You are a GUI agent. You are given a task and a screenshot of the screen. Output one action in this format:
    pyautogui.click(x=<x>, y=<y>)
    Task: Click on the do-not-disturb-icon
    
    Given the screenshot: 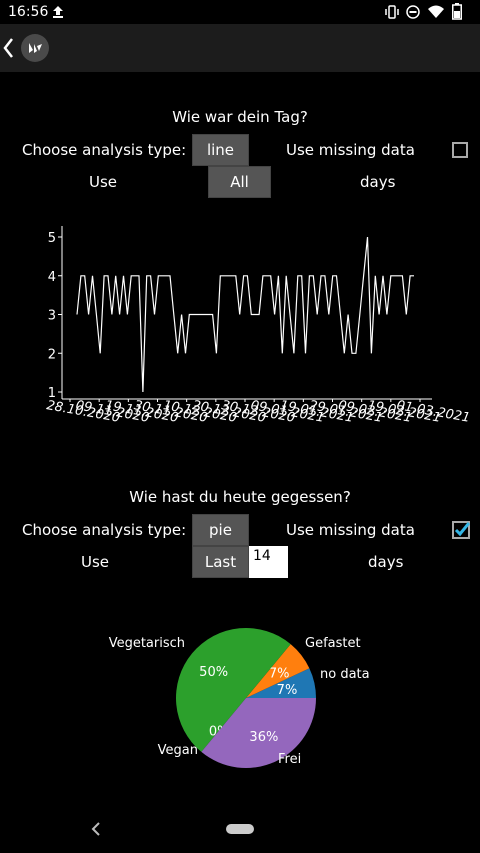 What is the action you would take?
    pyautogui.click(x=413, y=12)
    